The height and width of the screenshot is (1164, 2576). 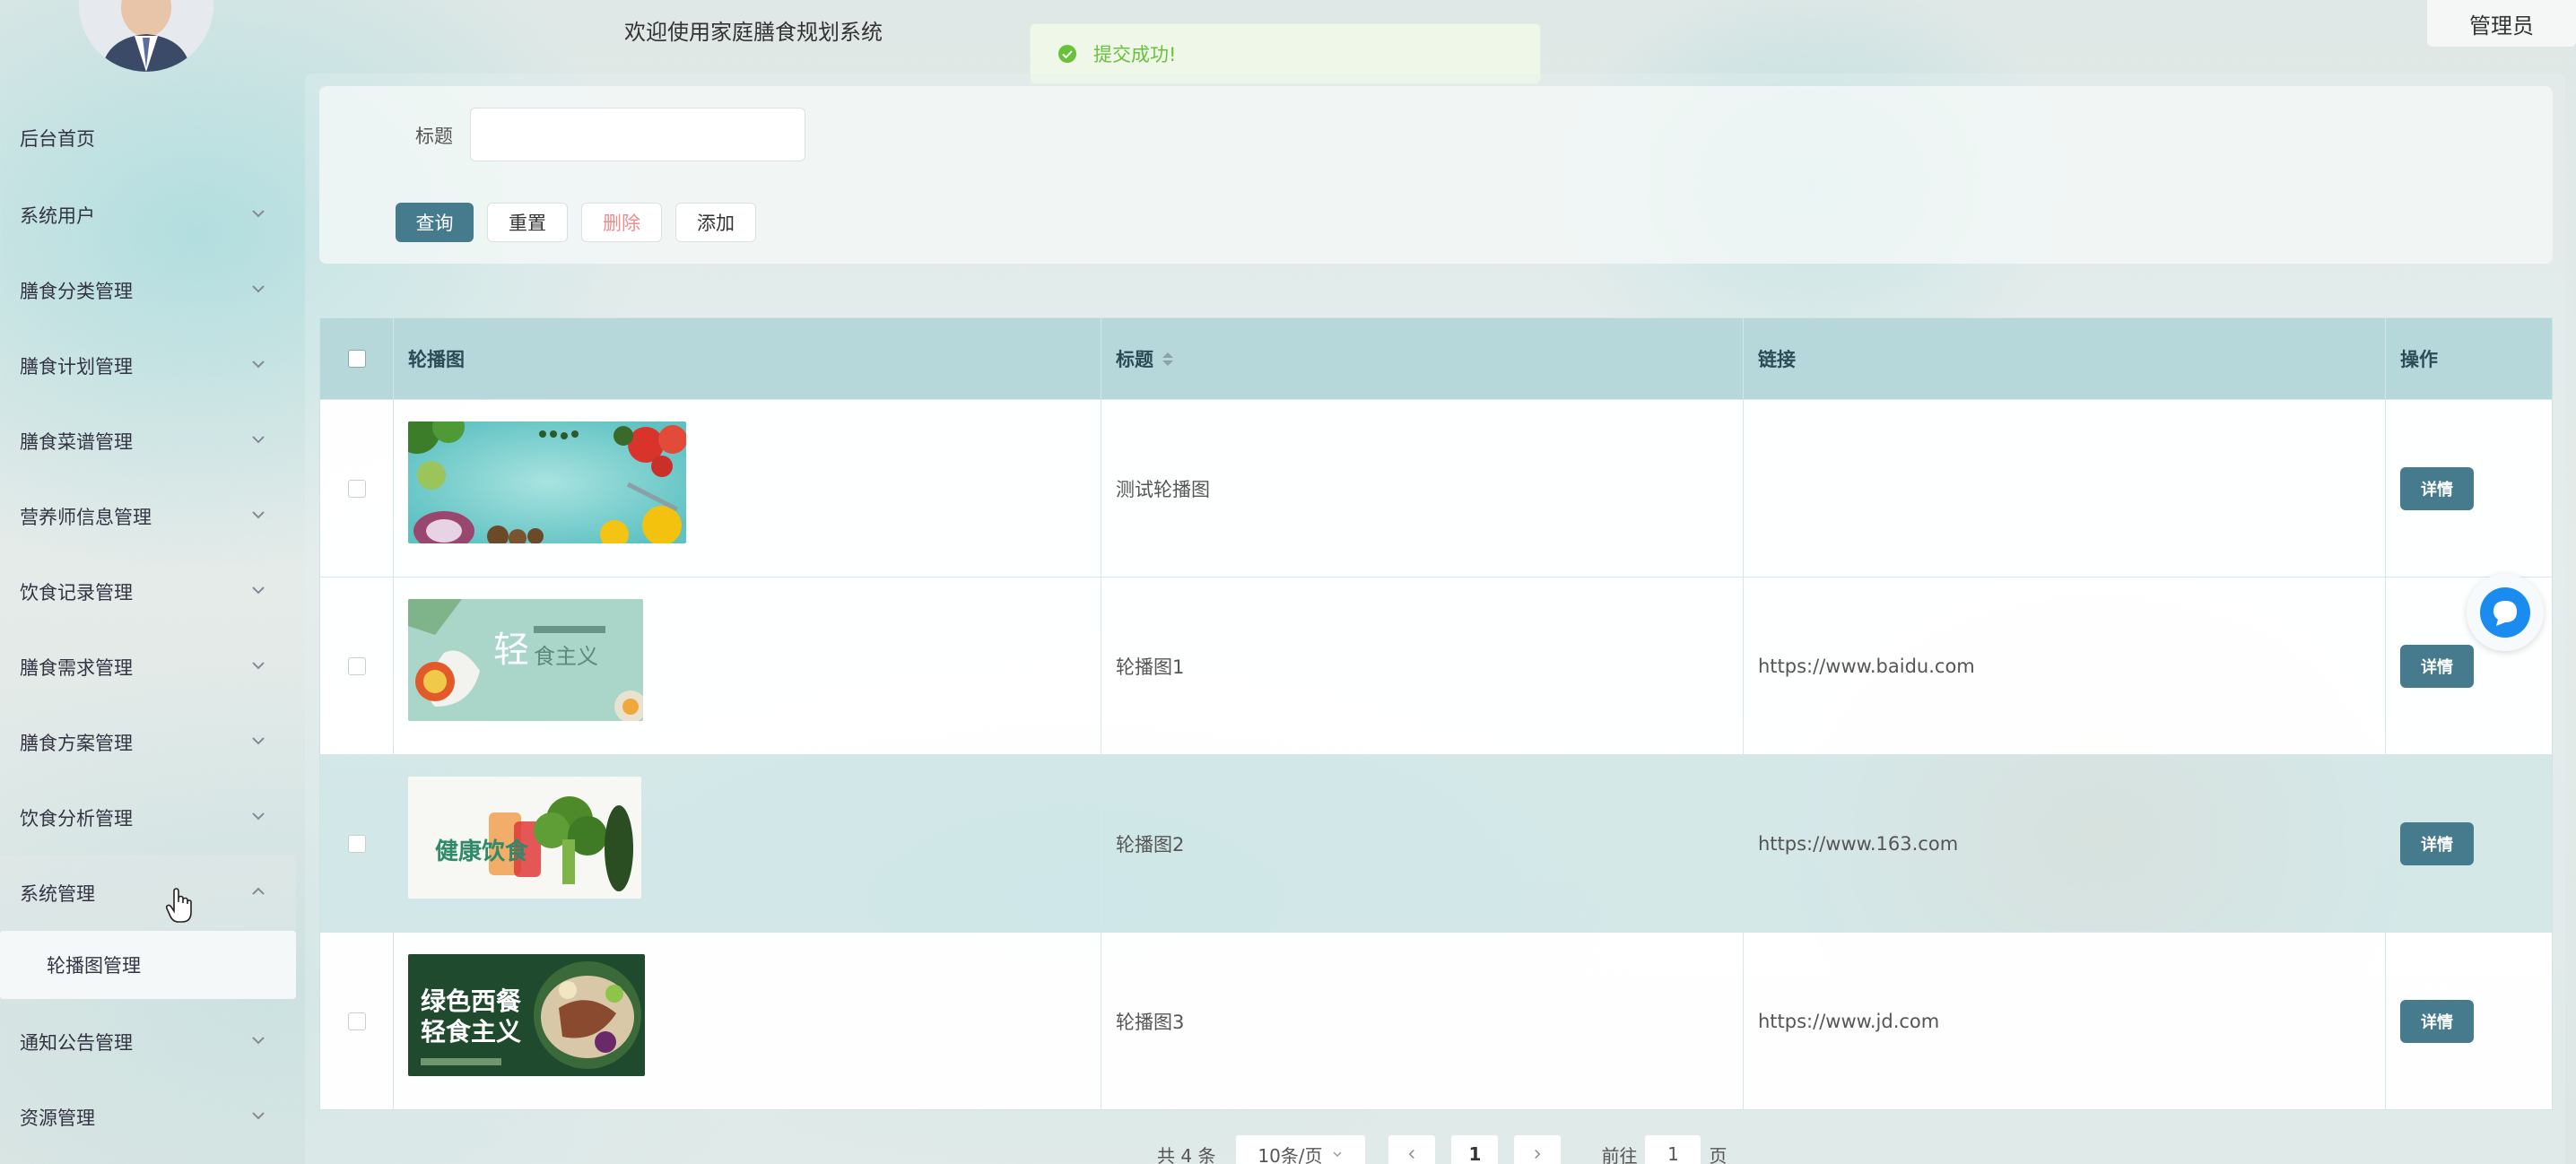 What do you see at coordinates (148, 291) in the screenshot?
I see `sidebar-item-meal-category: 膳食分类管理` at bounding box center [148, 291].